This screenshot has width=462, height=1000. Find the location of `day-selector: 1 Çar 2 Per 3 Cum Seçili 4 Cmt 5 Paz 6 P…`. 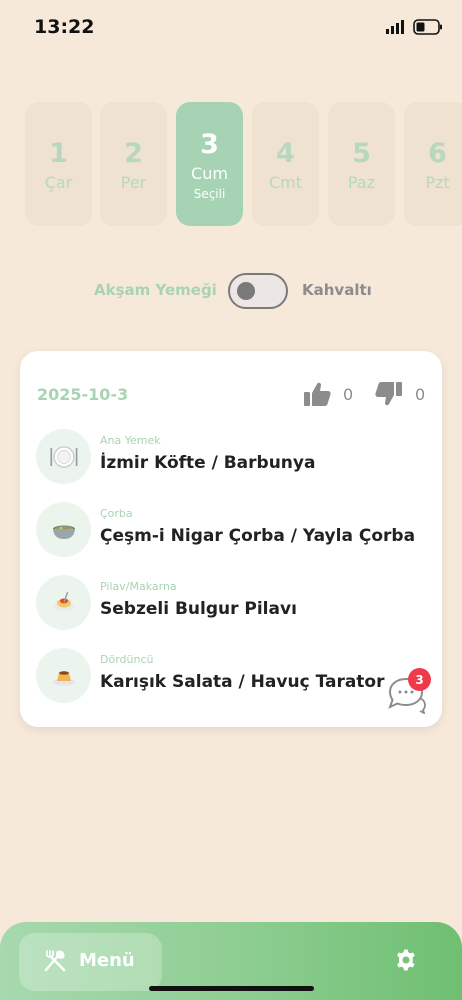

day-selector: 1 Çar 2 Per 3 Cum Seçili 4 Cmt 5 Paz 6 P… is located at coordinates (243, 164).